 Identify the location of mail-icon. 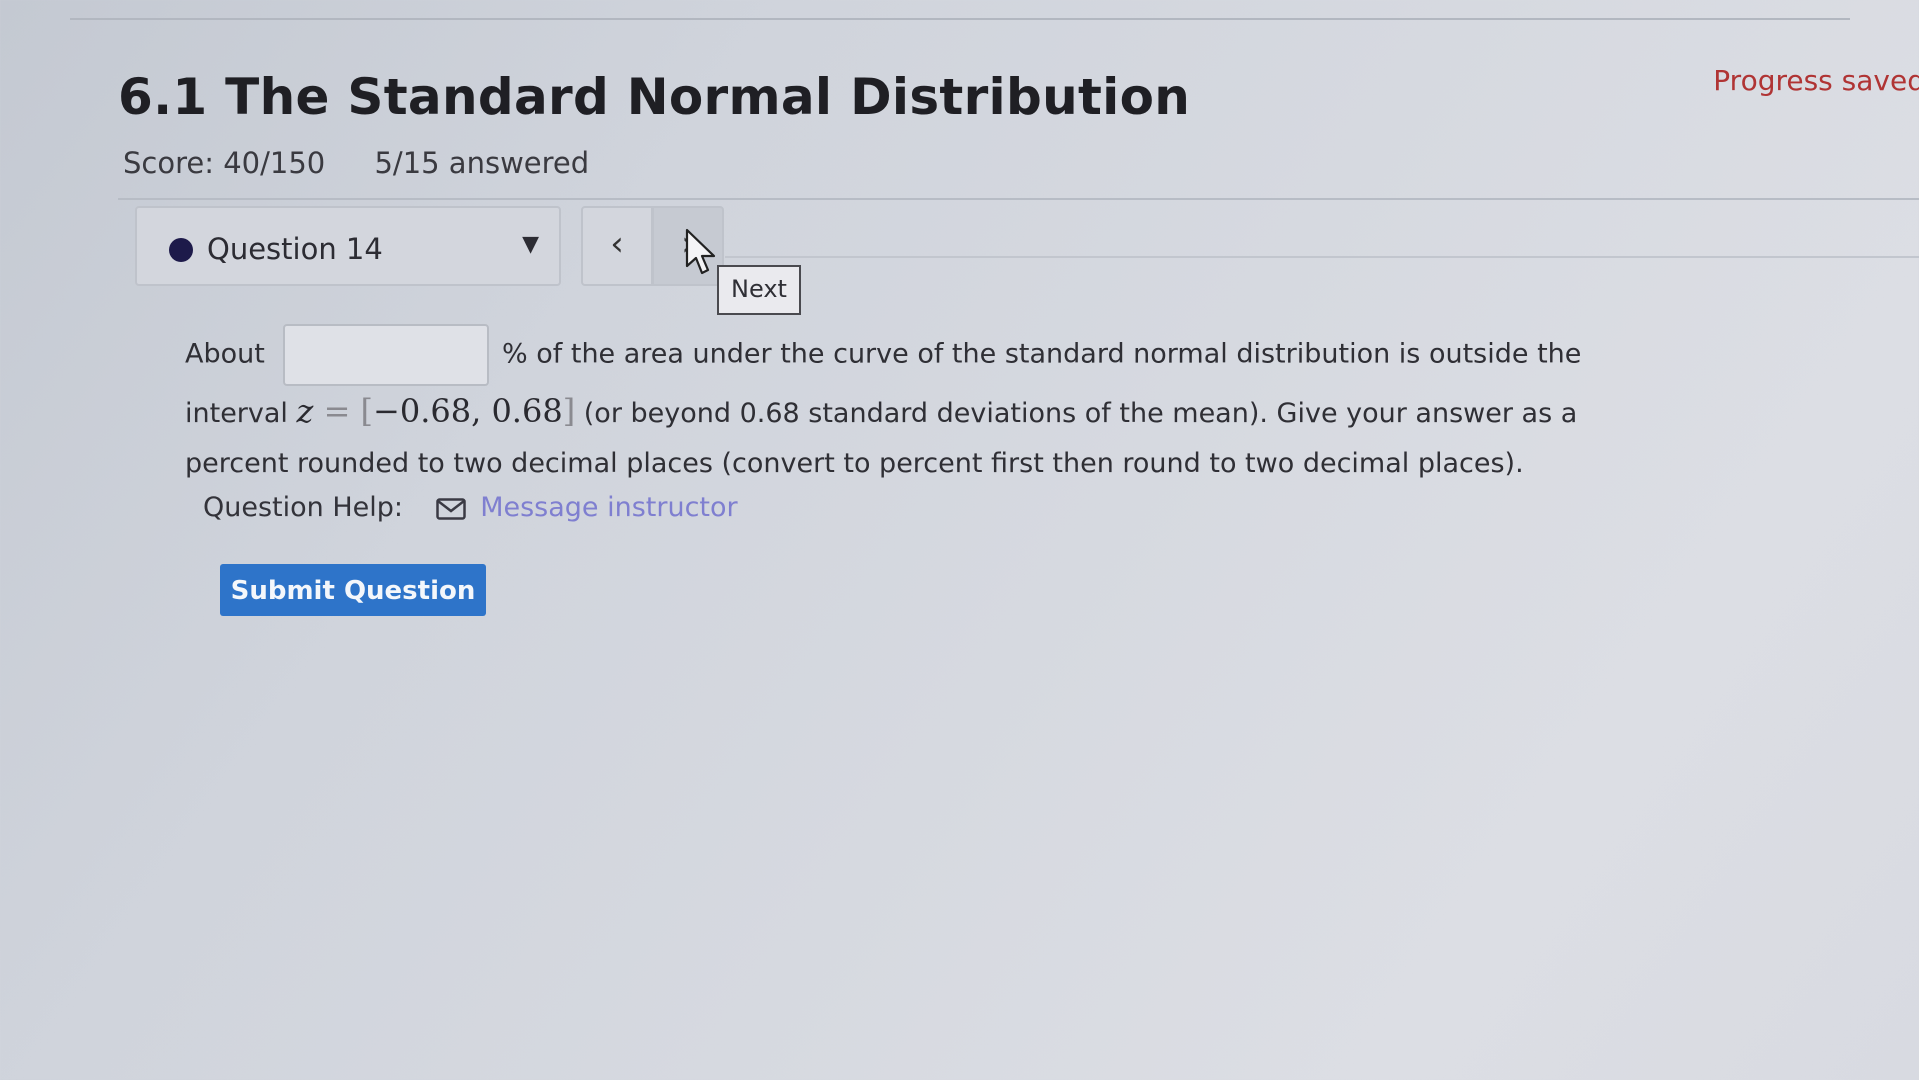
(450, 508).